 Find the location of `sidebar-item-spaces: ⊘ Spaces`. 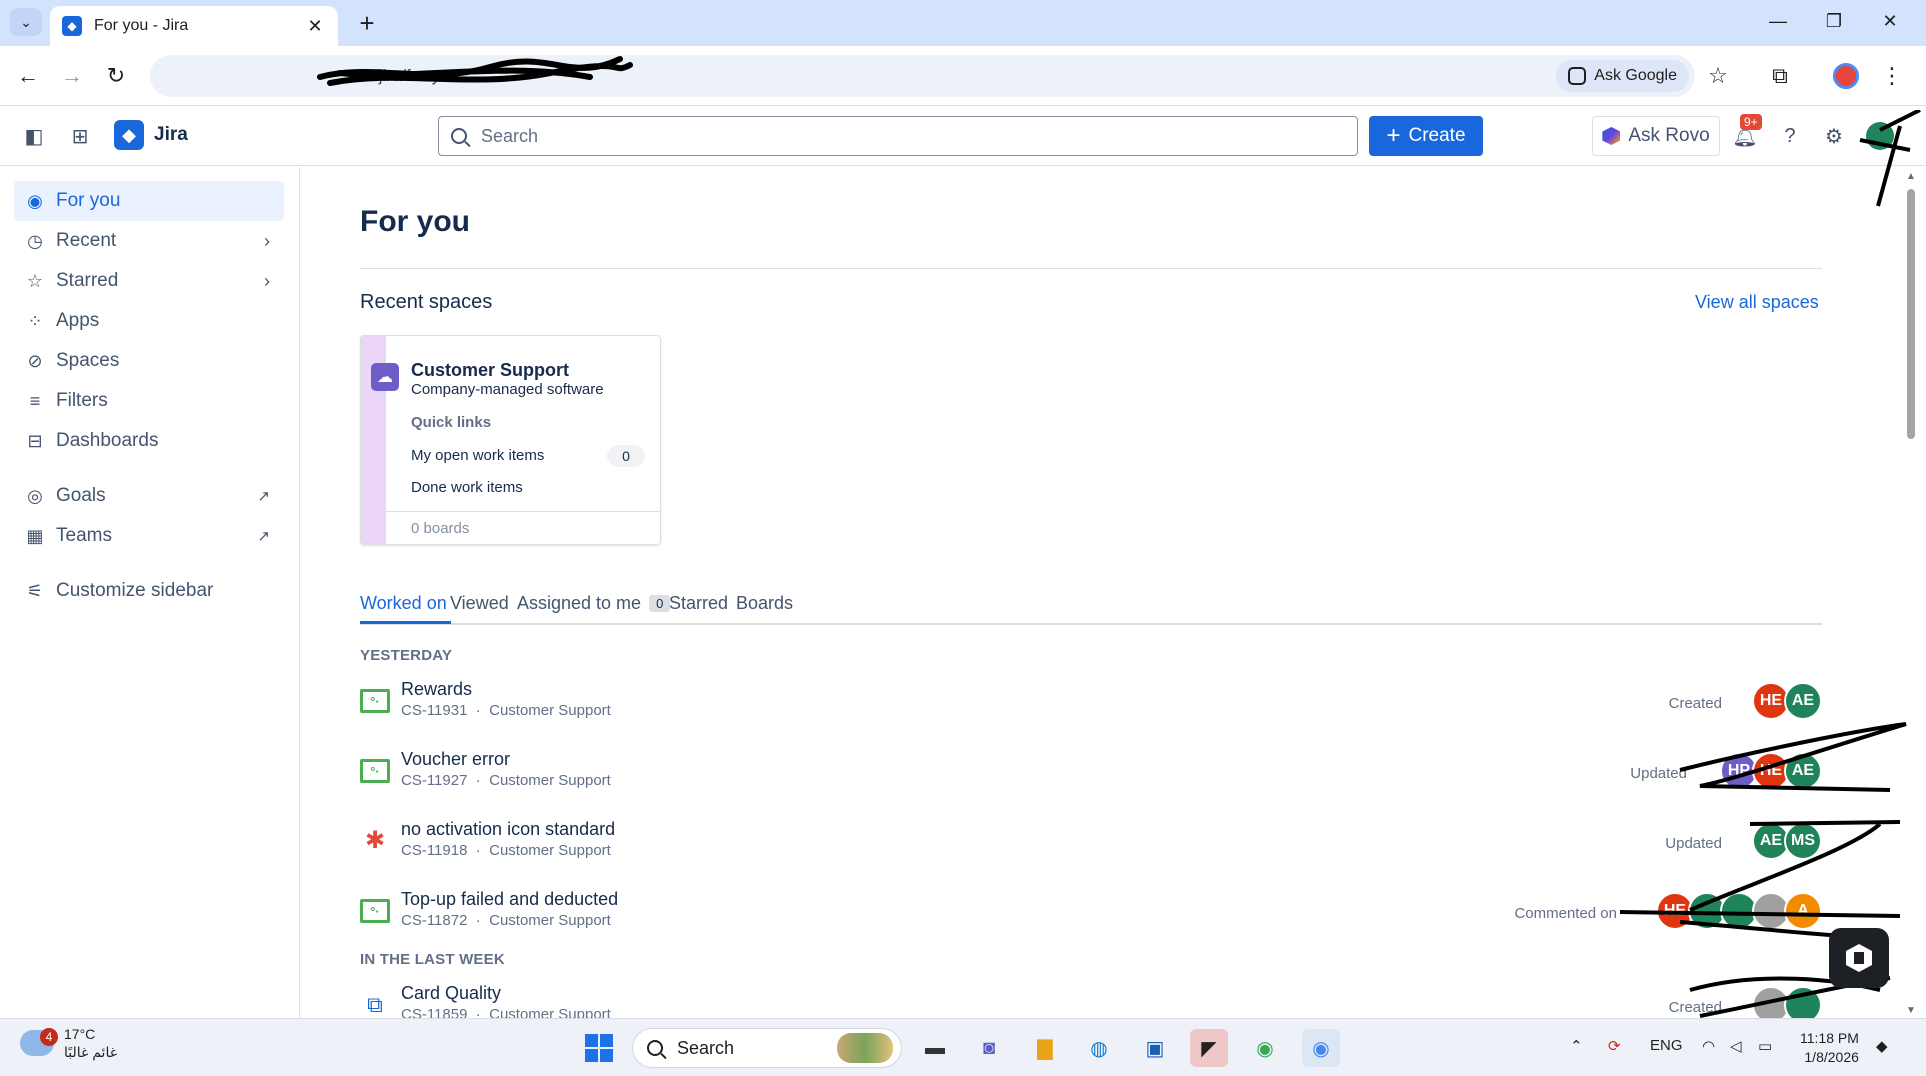

sidebar-item-spaces: ⊘ Spaces is located at coordinates (149, 361).